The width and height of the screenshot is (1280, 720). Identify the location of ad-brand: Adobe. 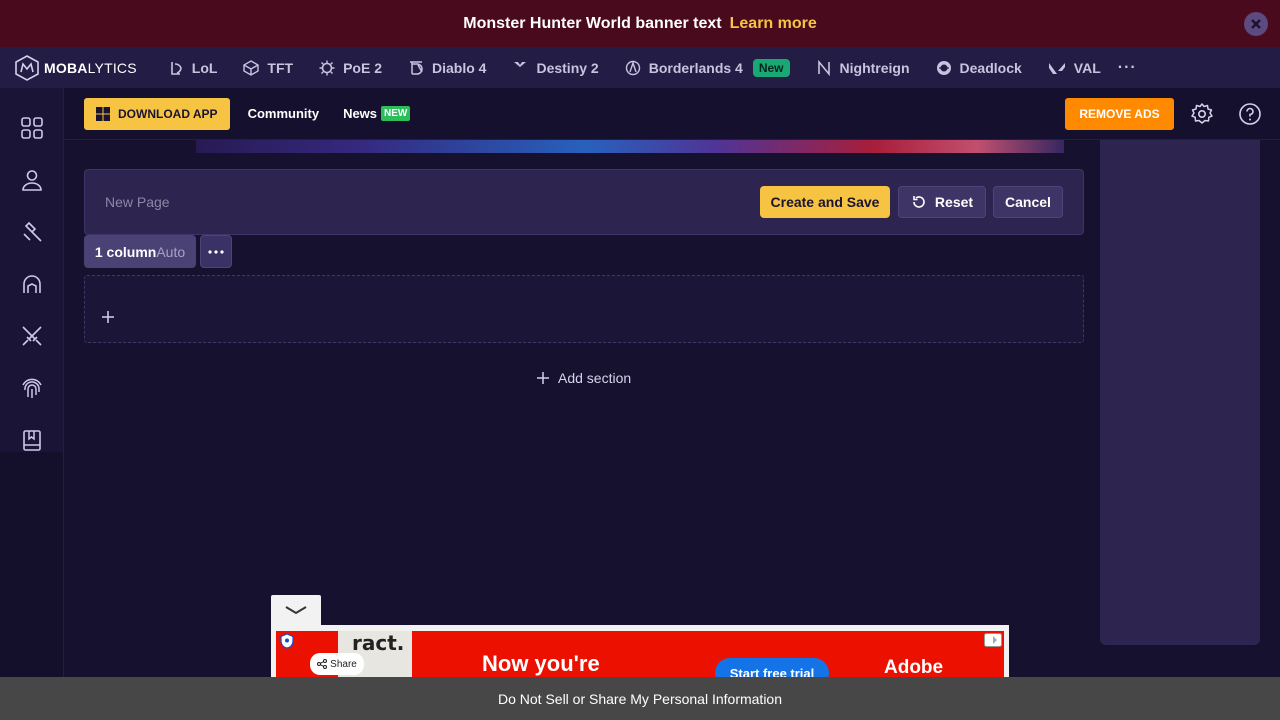
(914, 667).